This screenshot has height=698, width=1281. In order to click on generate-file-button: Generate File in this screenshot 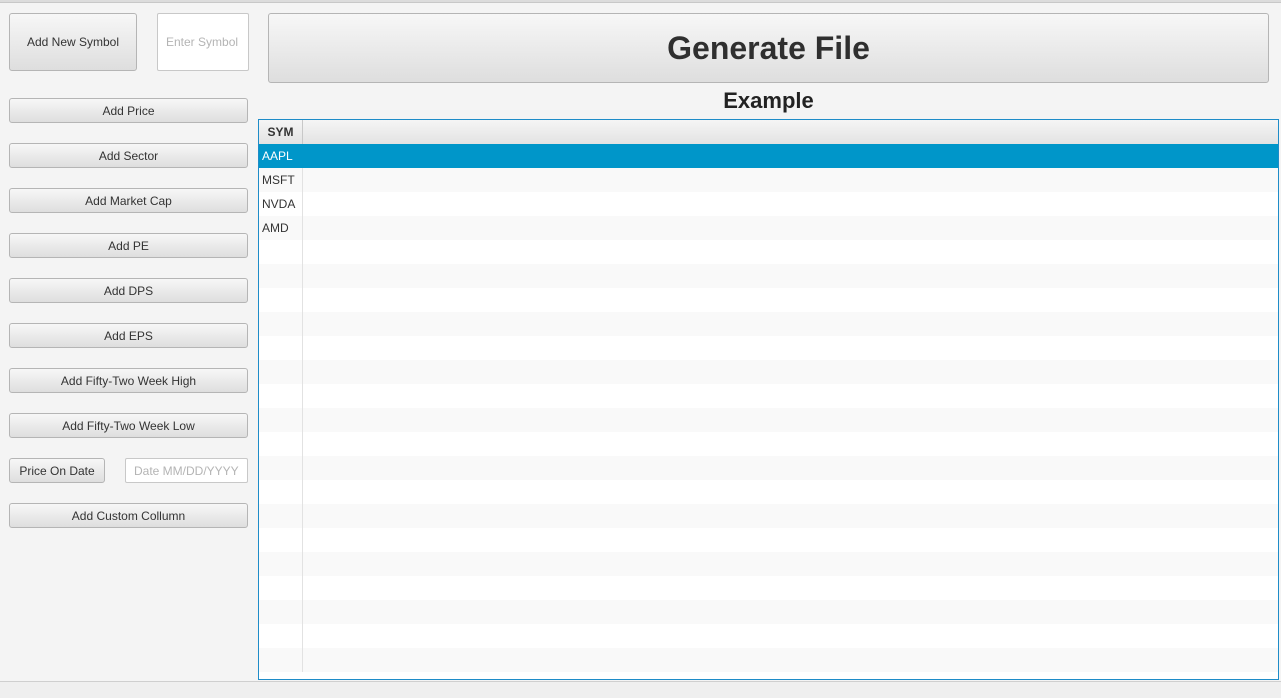, I will do `click(768, 48)`.